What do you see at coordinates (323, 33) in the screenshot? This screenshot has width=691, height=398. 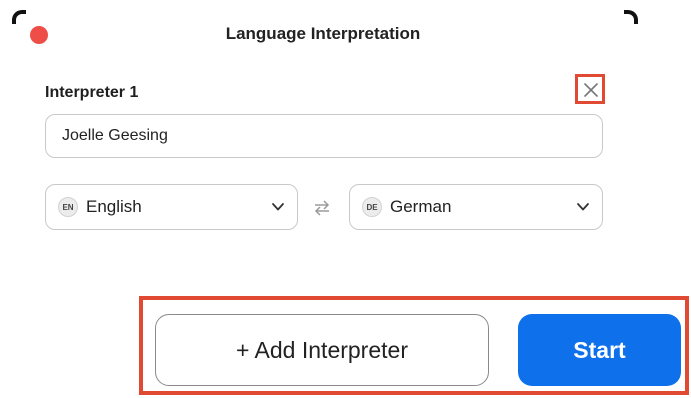 I see `dialog-title: Language Interpretation` at bounding box center [323, 33].